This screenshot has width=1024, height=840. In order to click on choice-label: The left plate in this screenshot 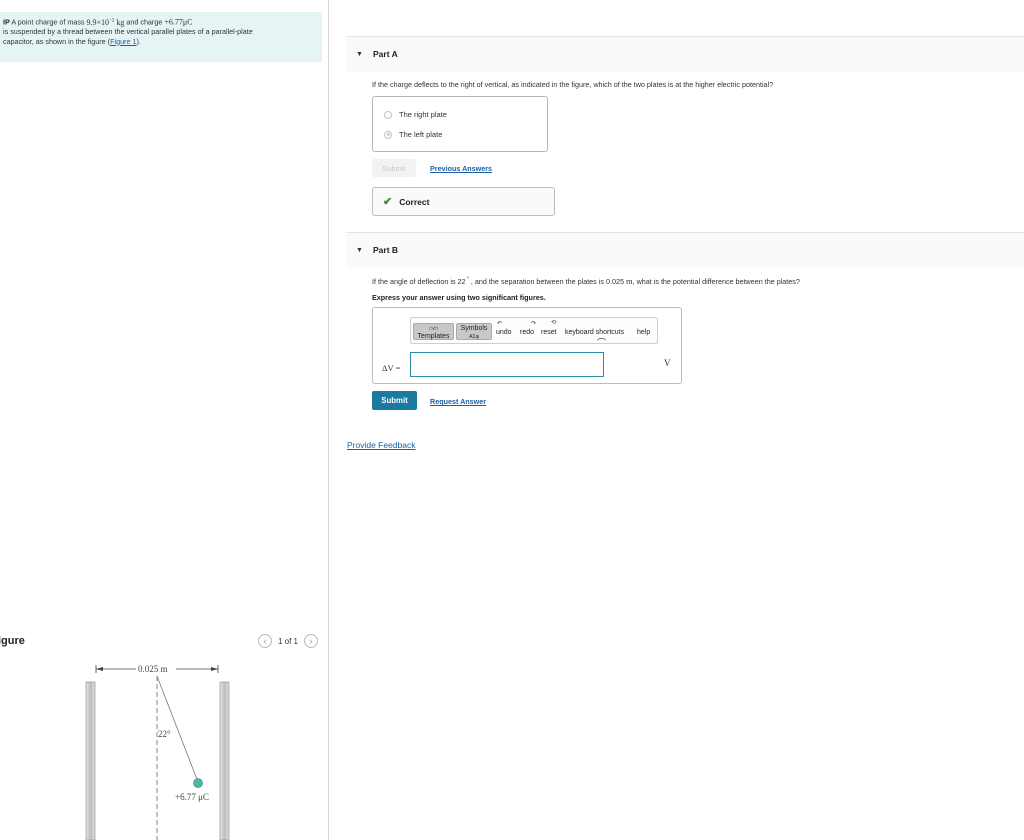, I will do `click(421, 134)`.